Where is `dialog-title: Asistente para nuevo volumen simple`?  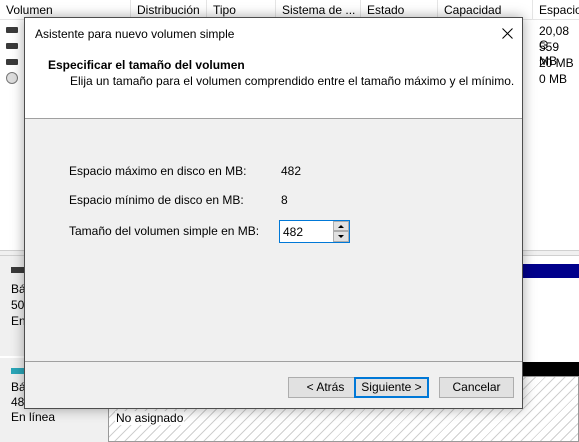
dialog-title: Asistente para nuevo volumen simple is located at coordinates (135, 34).